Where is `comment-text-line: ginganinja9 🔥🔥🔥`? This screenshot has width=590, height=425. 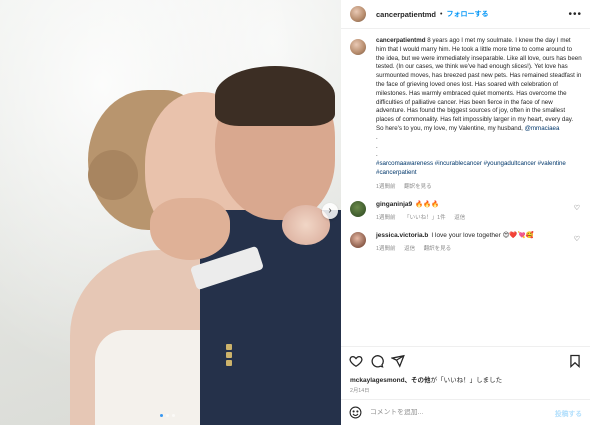
comment-text-line: ginganinja9 🔥🔥🔥 is located at coordinates (476, 204).